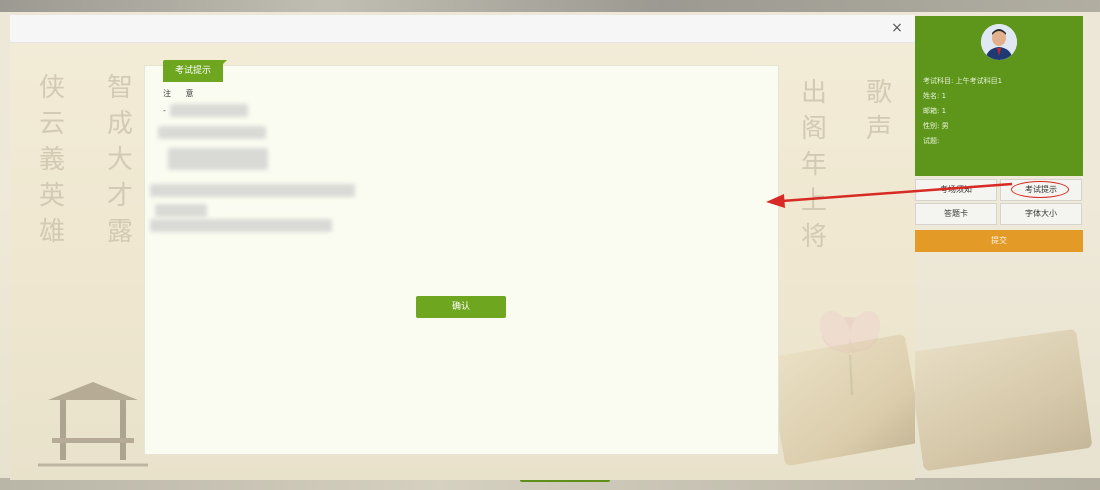  What do you see at coordinates (93, 424) in the screenshot?
I see `pavilion-illustration` at bounding box center [93, 424].